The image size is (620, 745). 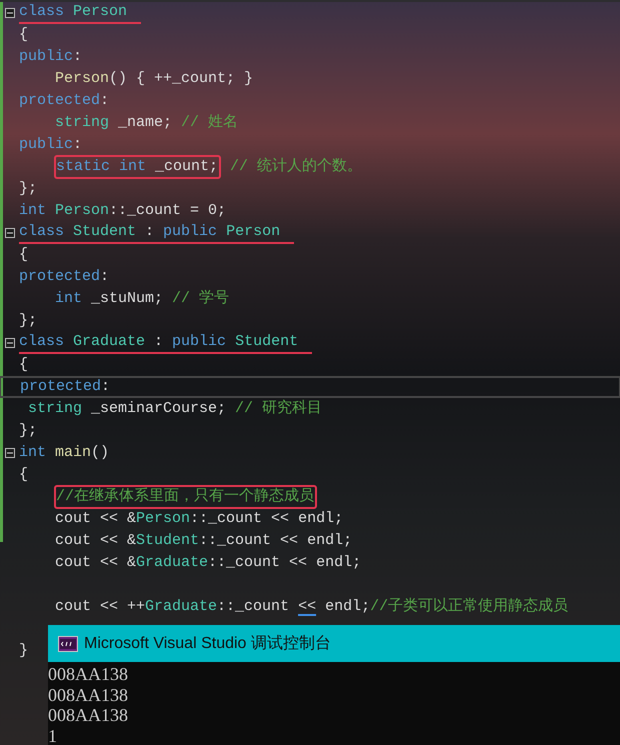 What do you see at coordinates (156, 233) in the screenshot?
I see `code-line: class Student : public Person` at bounding box center [156, 233].